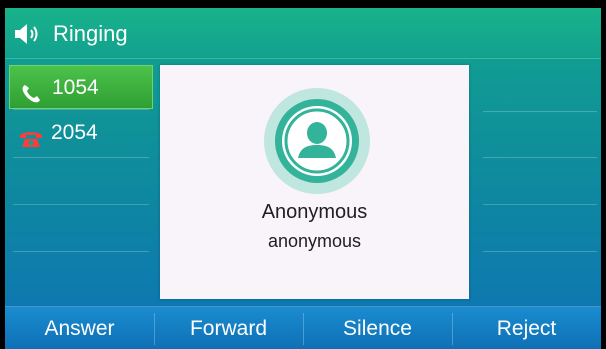 This screenshot has height=349, width=606. I want to click on call-state-title: Ringing, so click(90, 33).